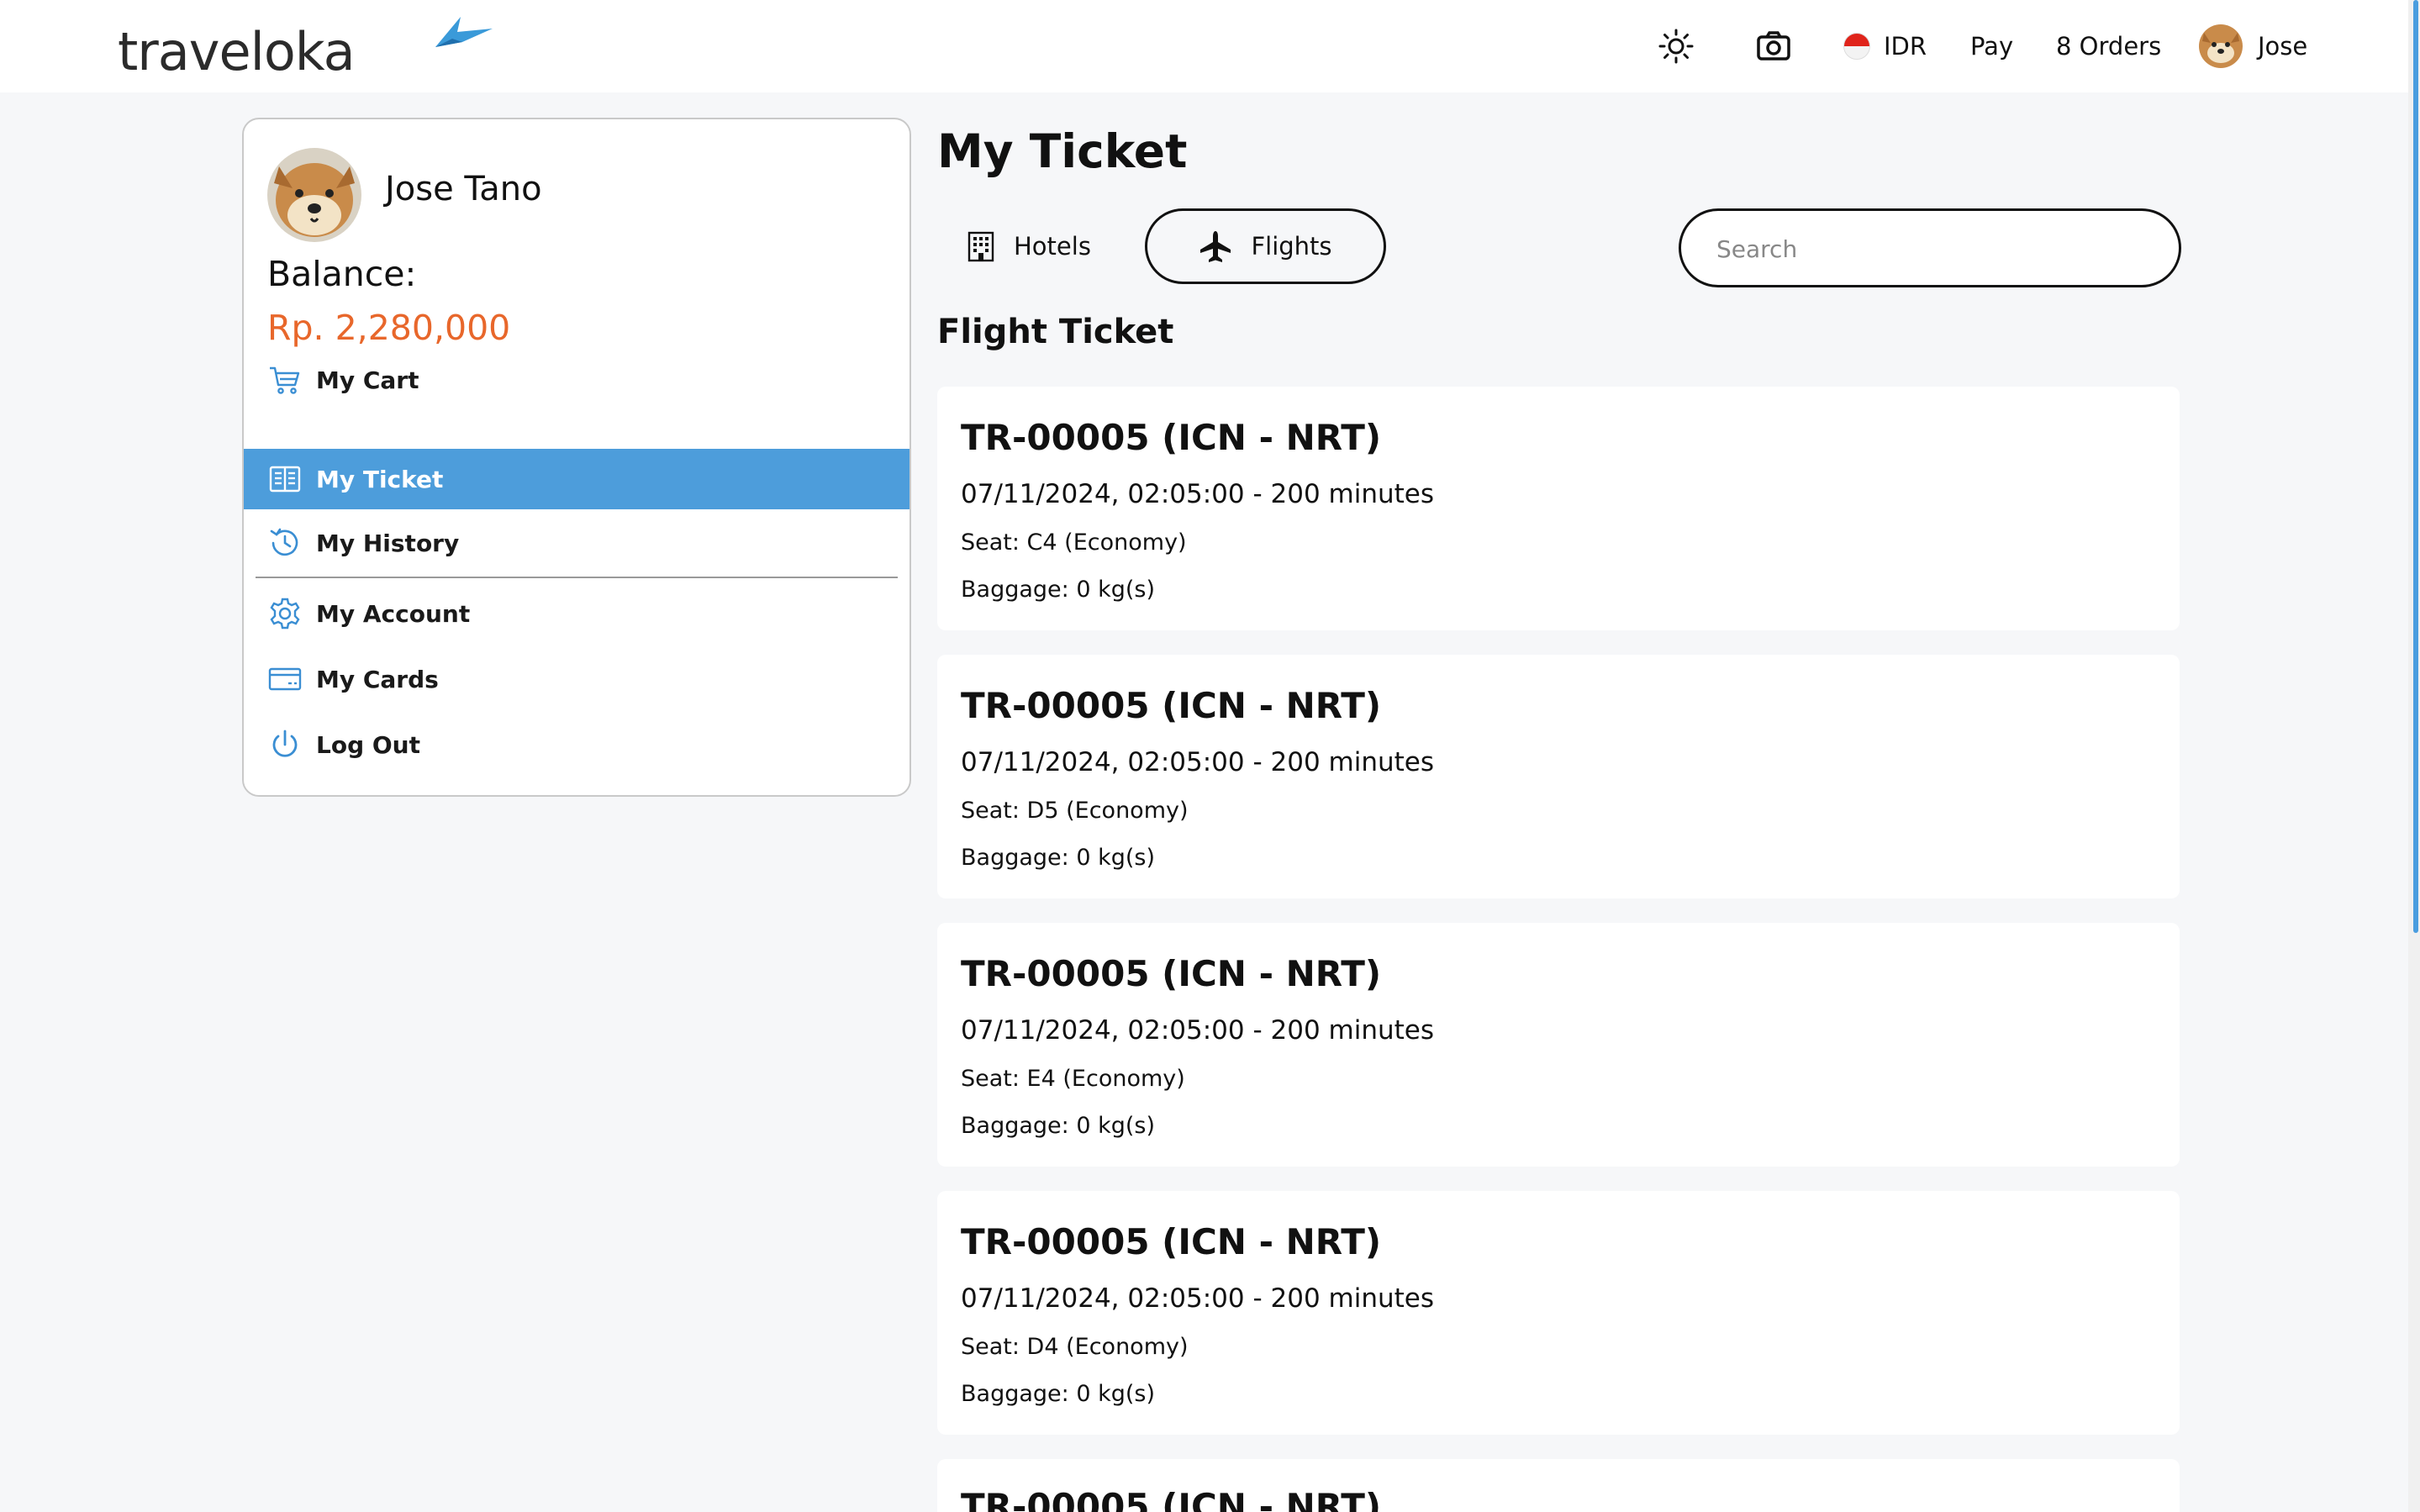 The image size is (2420, 1512). I want to click on ticket-card: TR-00005 (ICN - NRT), so click(1558, 1486).